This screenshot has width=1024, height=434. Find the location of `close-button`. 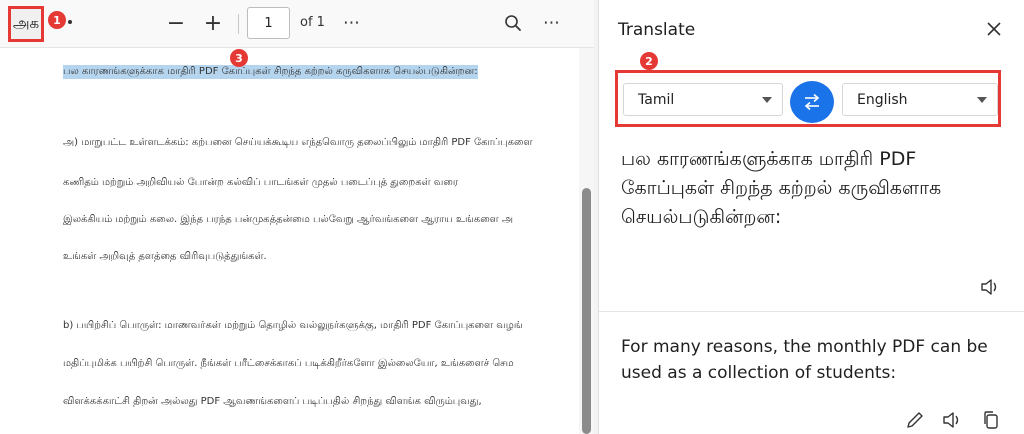

close-button is located at coordinates (994, 29).